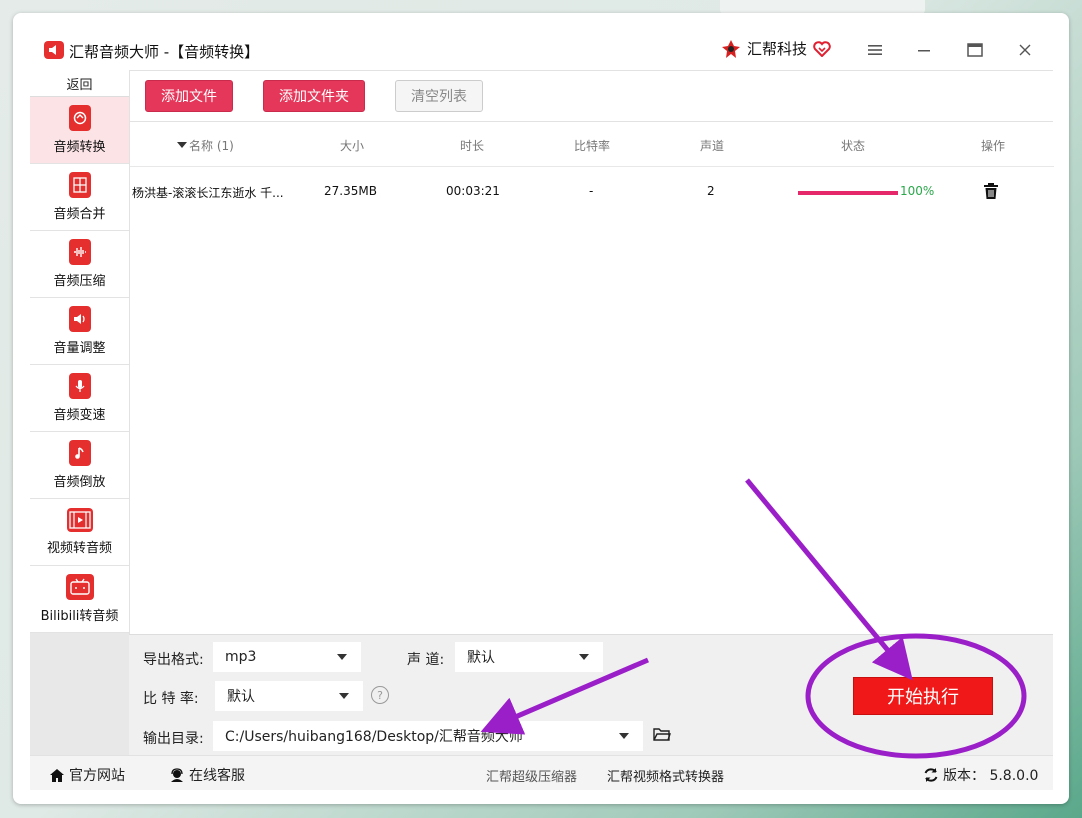 The image size is (1082, 818). Describe the element at coordinates (711, 191) in the screenshot. I see `file-channels: 2` at that location.